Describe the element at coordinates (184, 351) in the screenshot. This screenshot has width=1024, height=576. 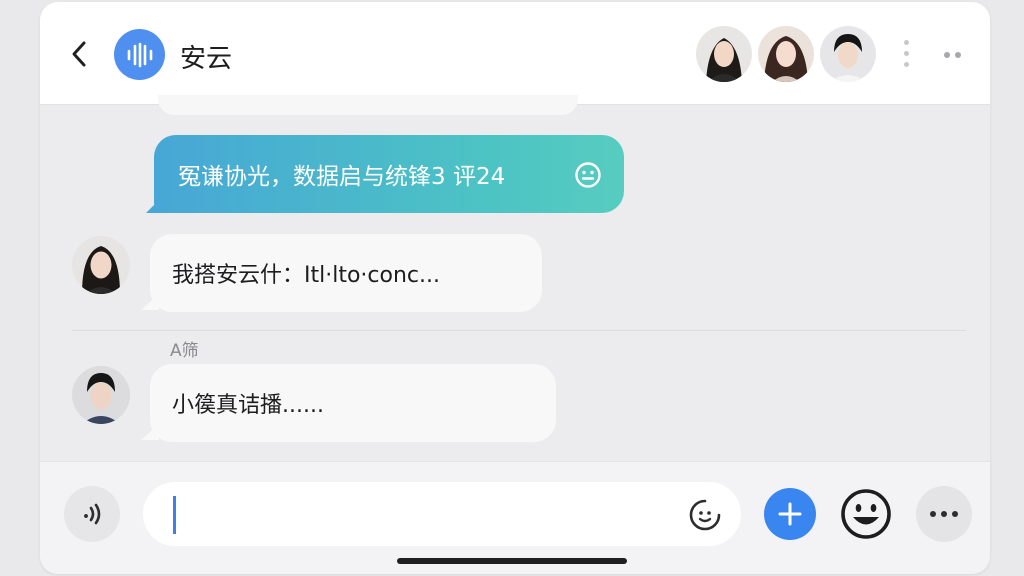
I see `sender-name: A筛` at that location.